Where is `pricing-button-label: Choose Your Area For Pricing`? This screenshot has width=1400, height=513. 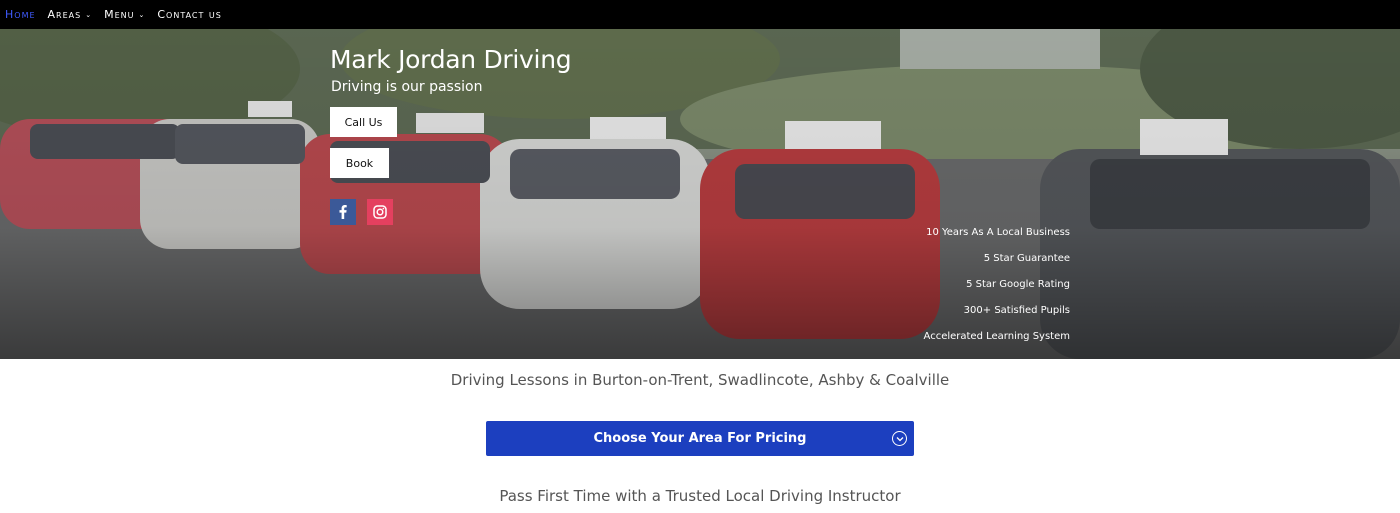 pricing-button-label: Choose Your Area For Pricing is located at coordinates (700, 438).